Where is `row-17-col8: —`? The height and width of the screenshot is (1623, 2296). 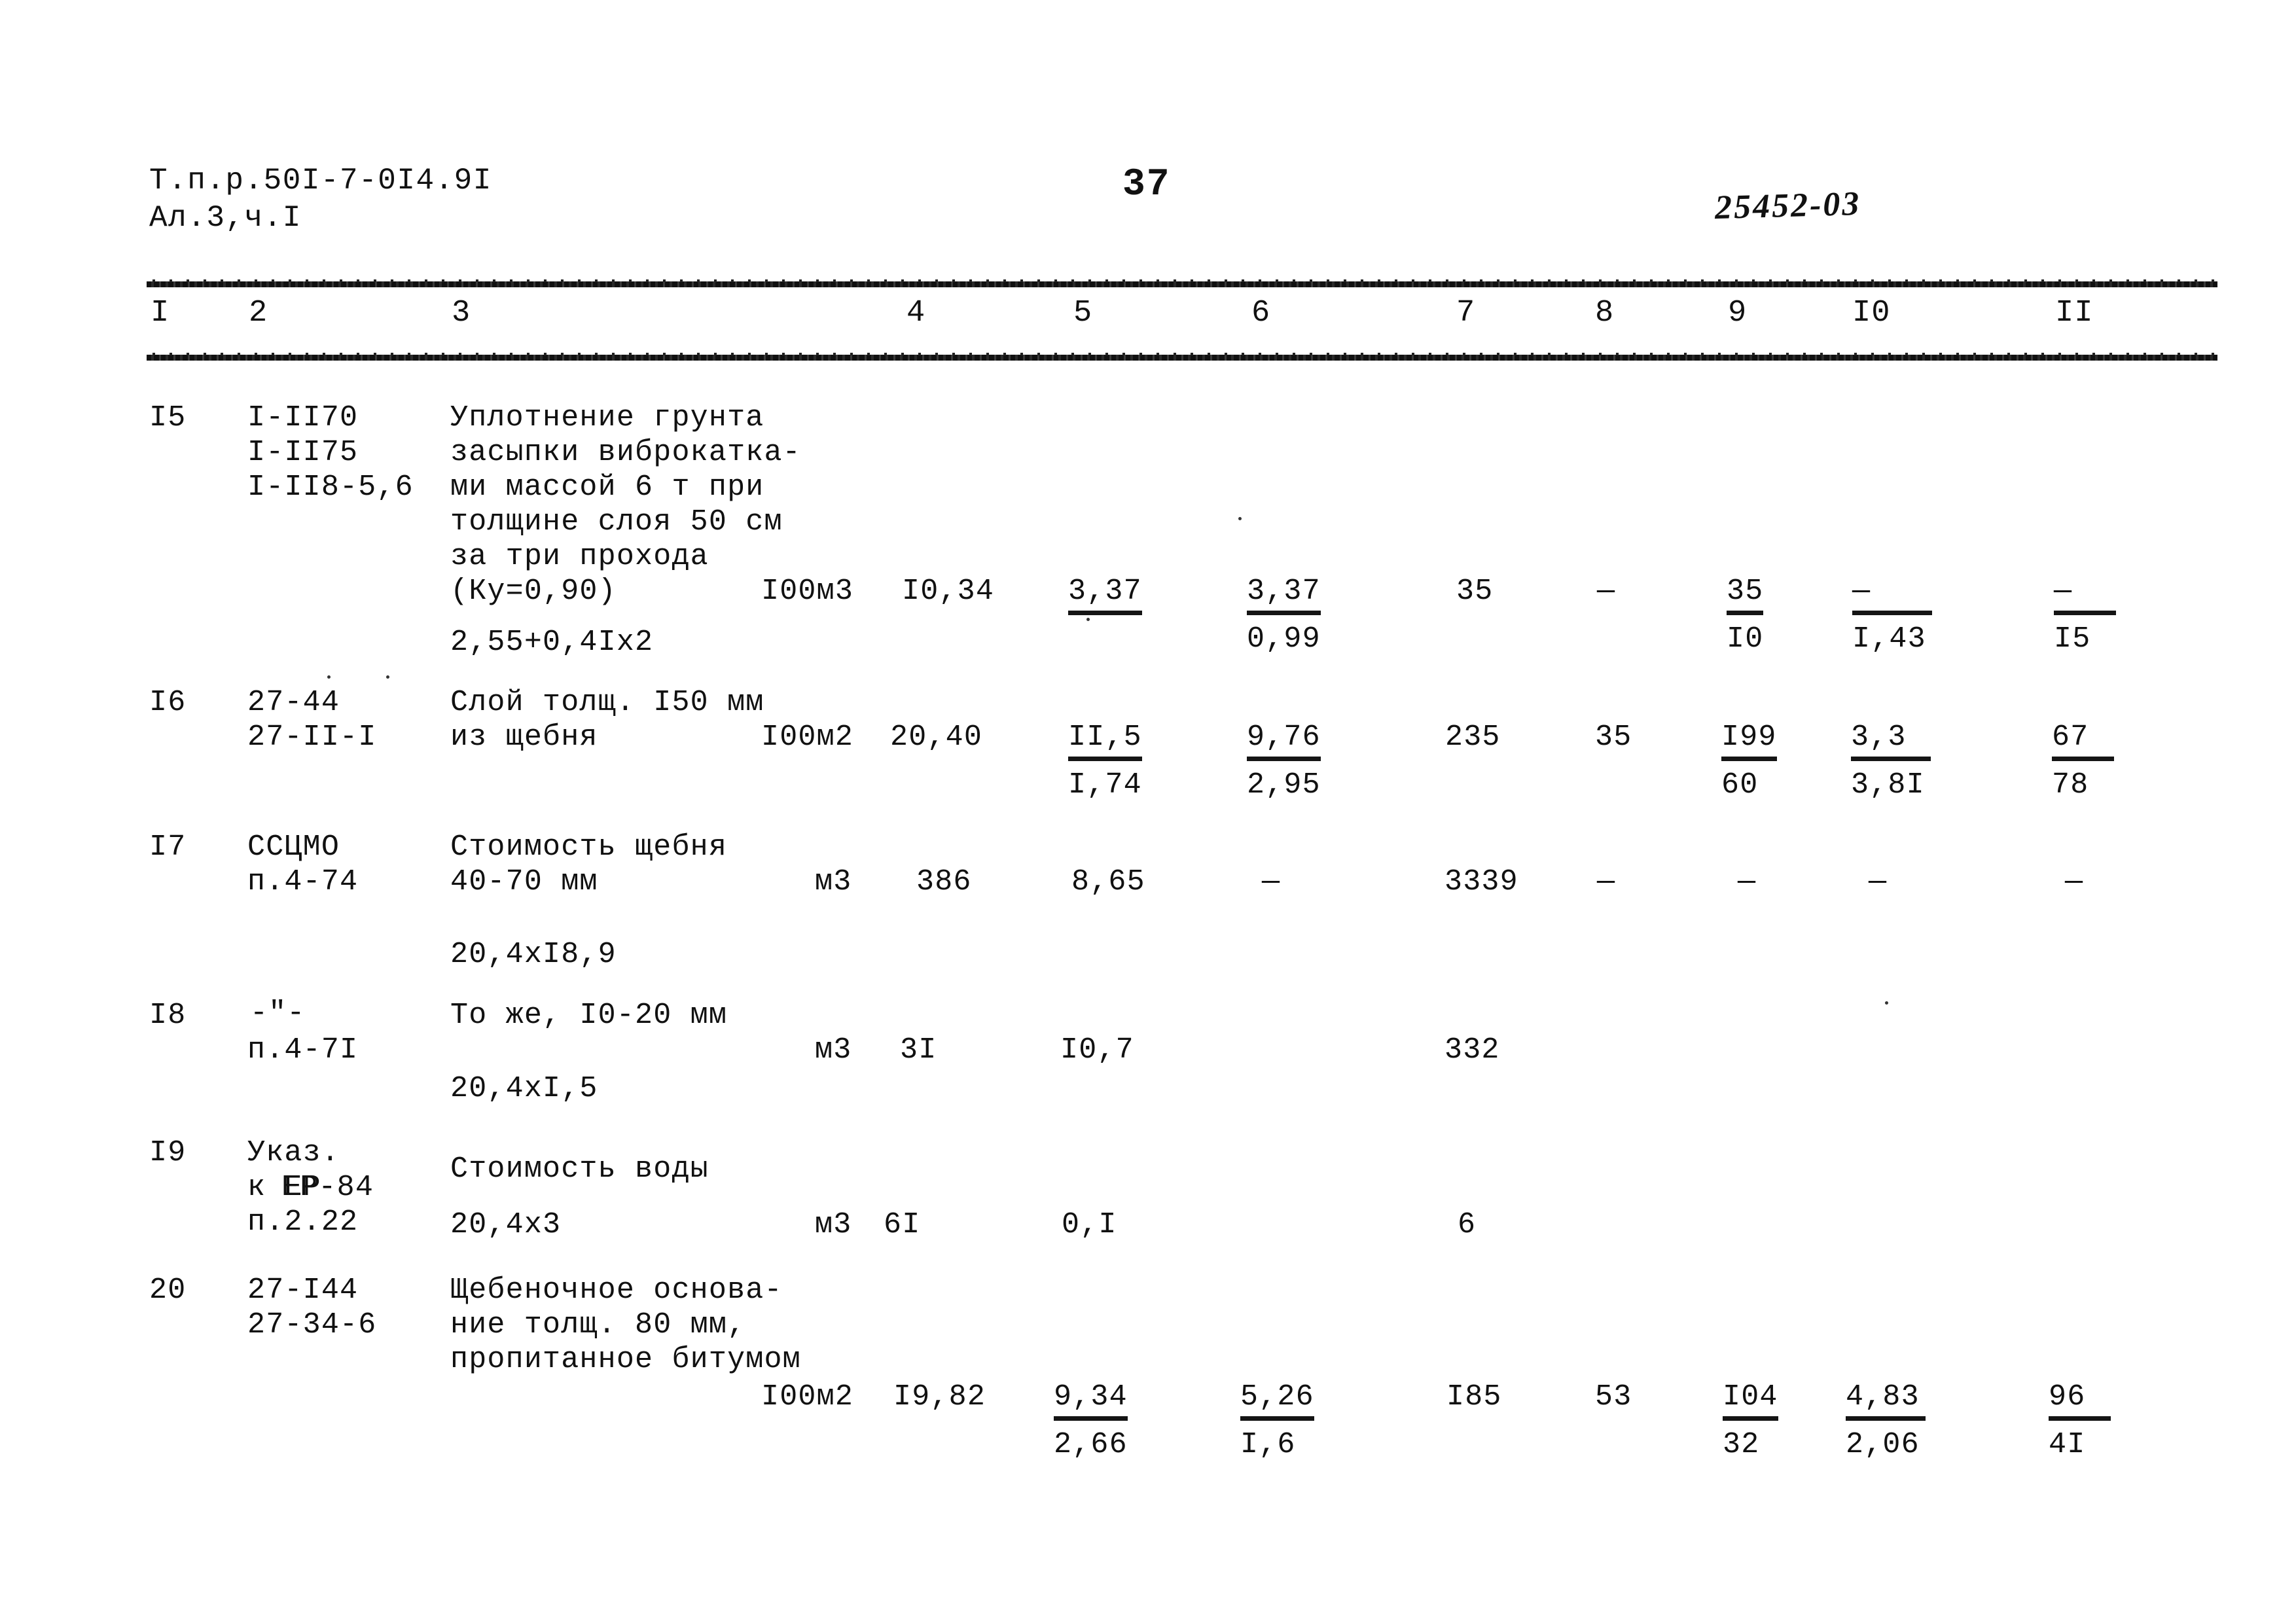 row-17-col8: — is located at coordinates (1606, 882).